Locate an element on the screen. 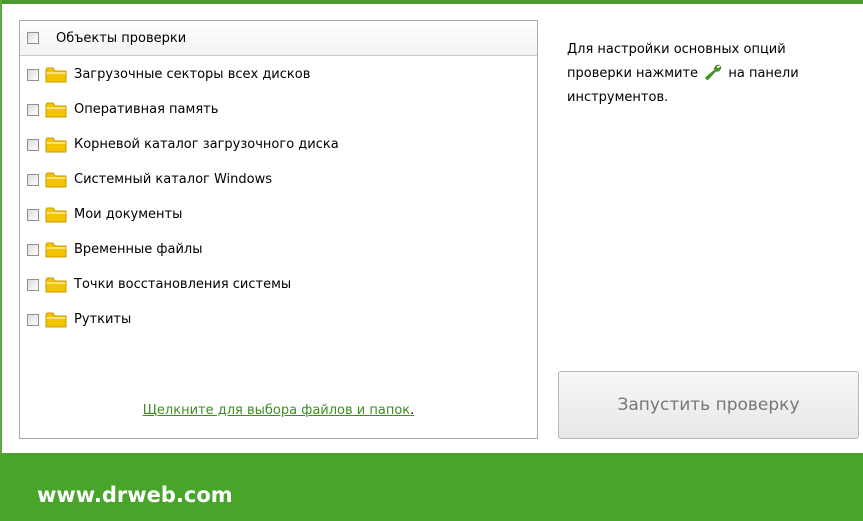 The image size is (863, 521). object-item-label: Точки восстановления системы is located at coordinates (183, 284).